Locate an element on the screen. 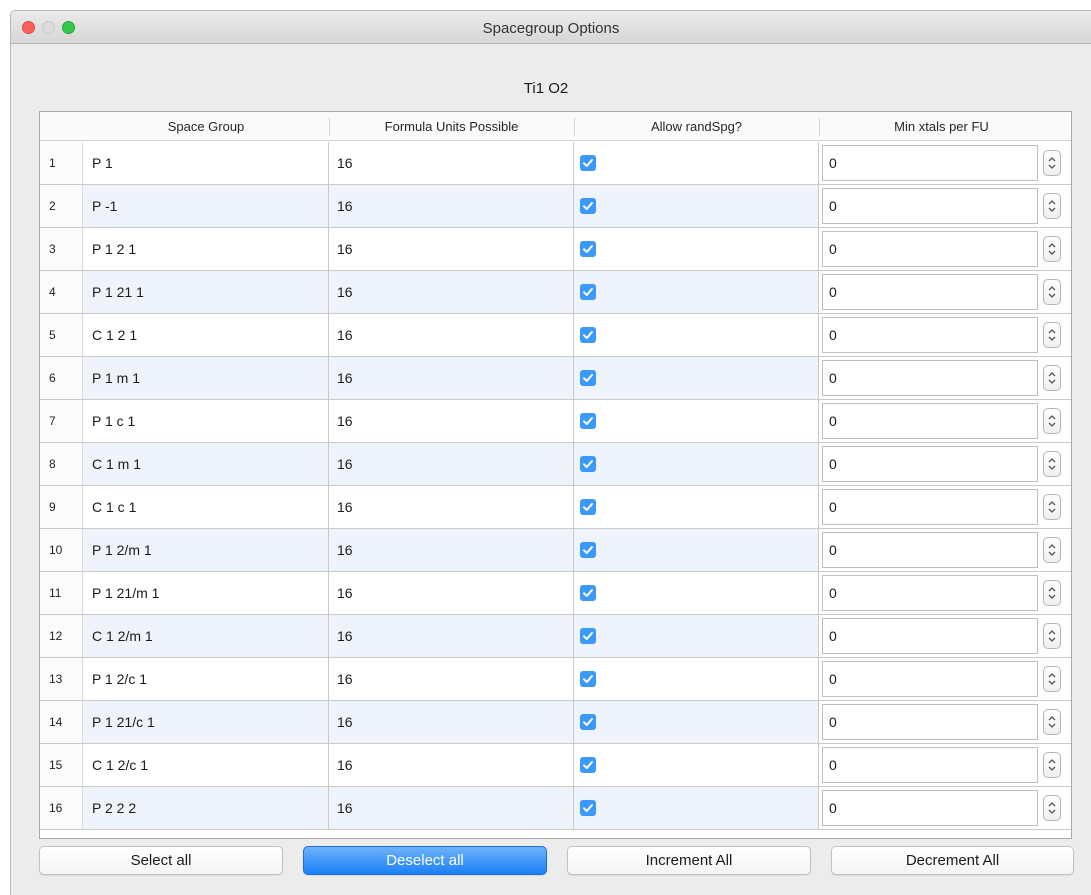 This screenshot has height=895, width=1091. space-group-cell: P 2 2 2 is located at coordinates (206, 808).